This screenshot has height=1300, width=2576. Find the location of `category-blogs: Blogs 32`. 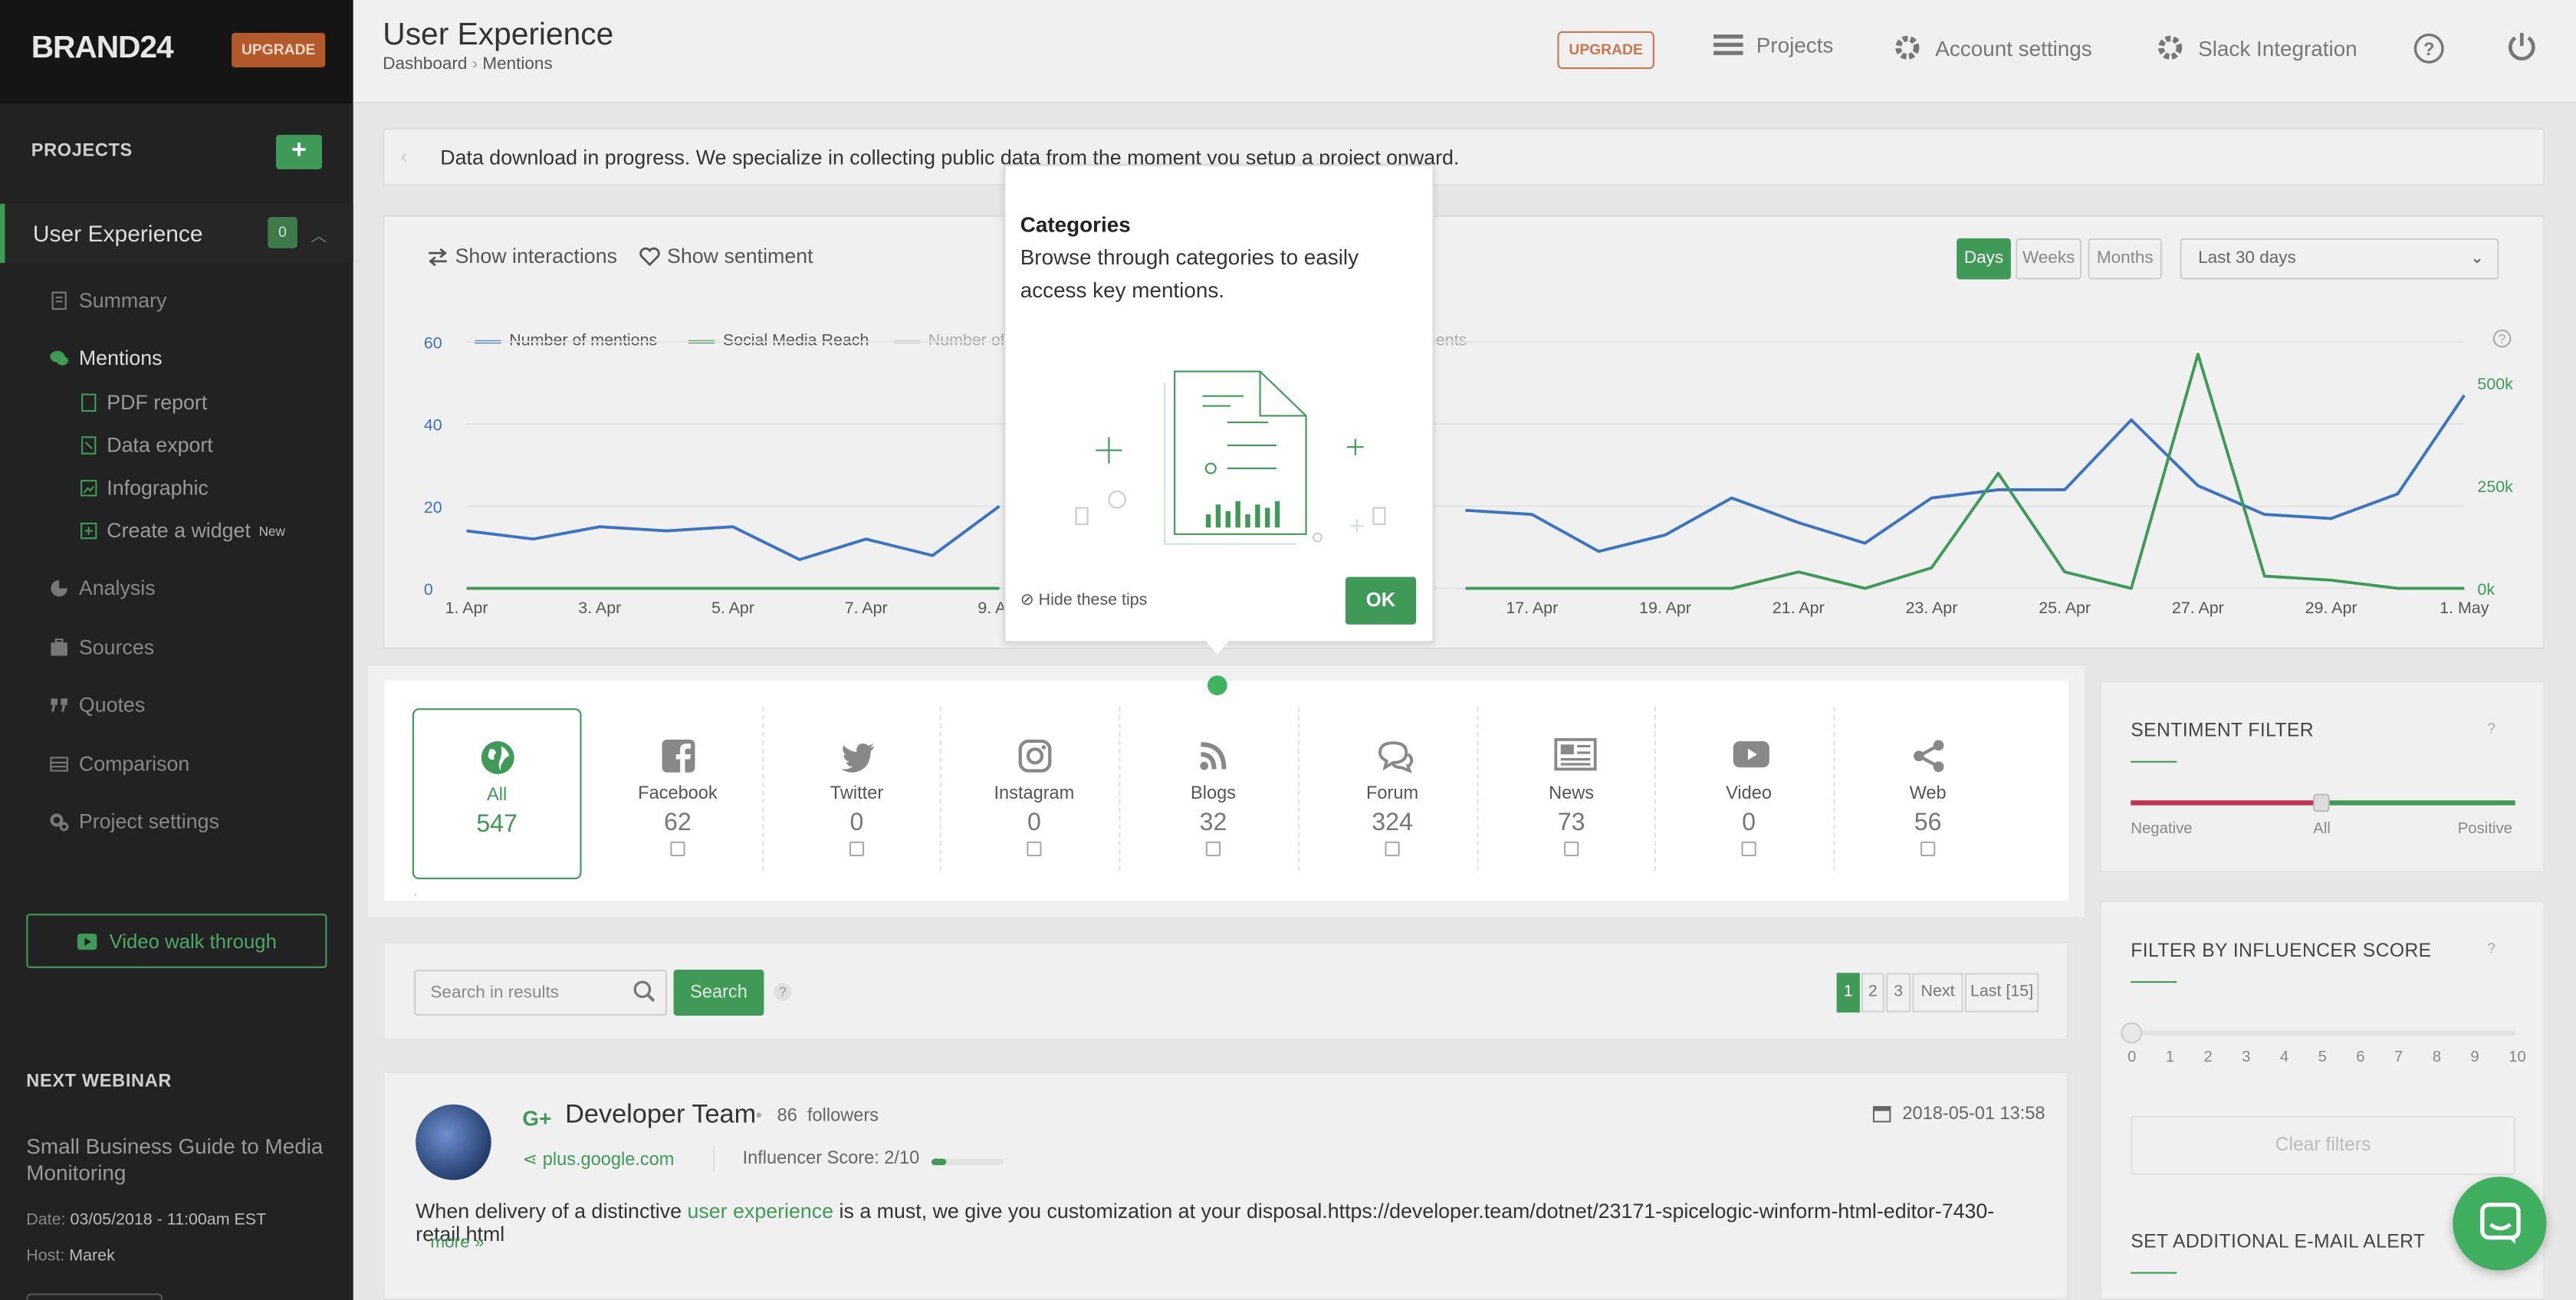

category-blogs: Blogs 32 is located at coordinates (1213, 793).